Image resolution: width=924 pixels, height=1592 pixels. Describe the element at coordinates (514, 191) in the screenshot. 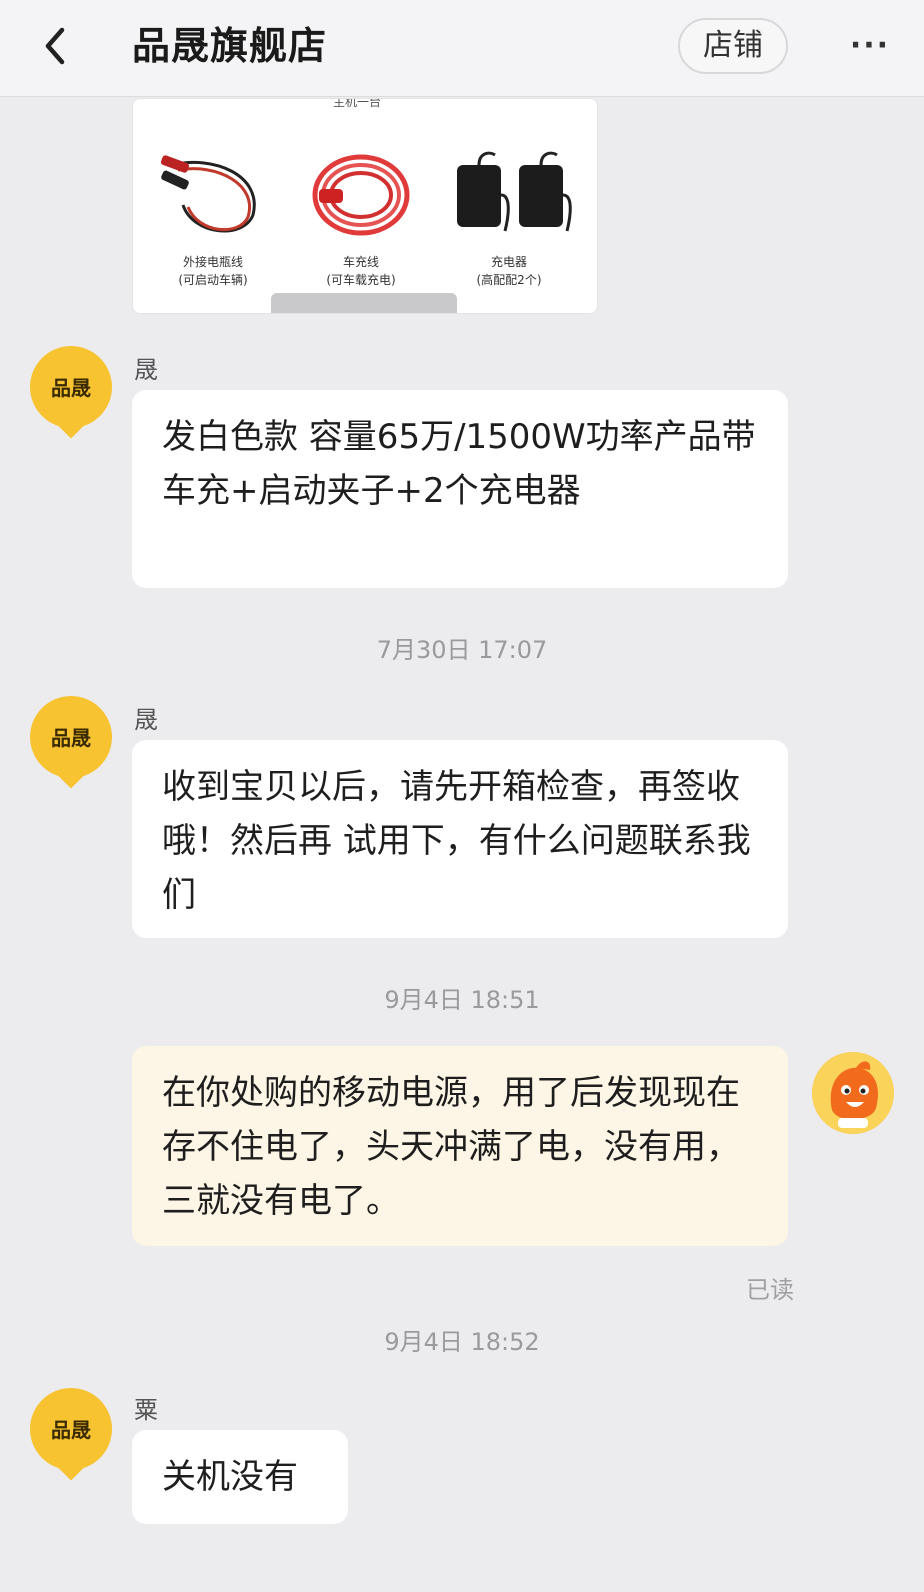

I see `charger-adapter-icon` at that location.